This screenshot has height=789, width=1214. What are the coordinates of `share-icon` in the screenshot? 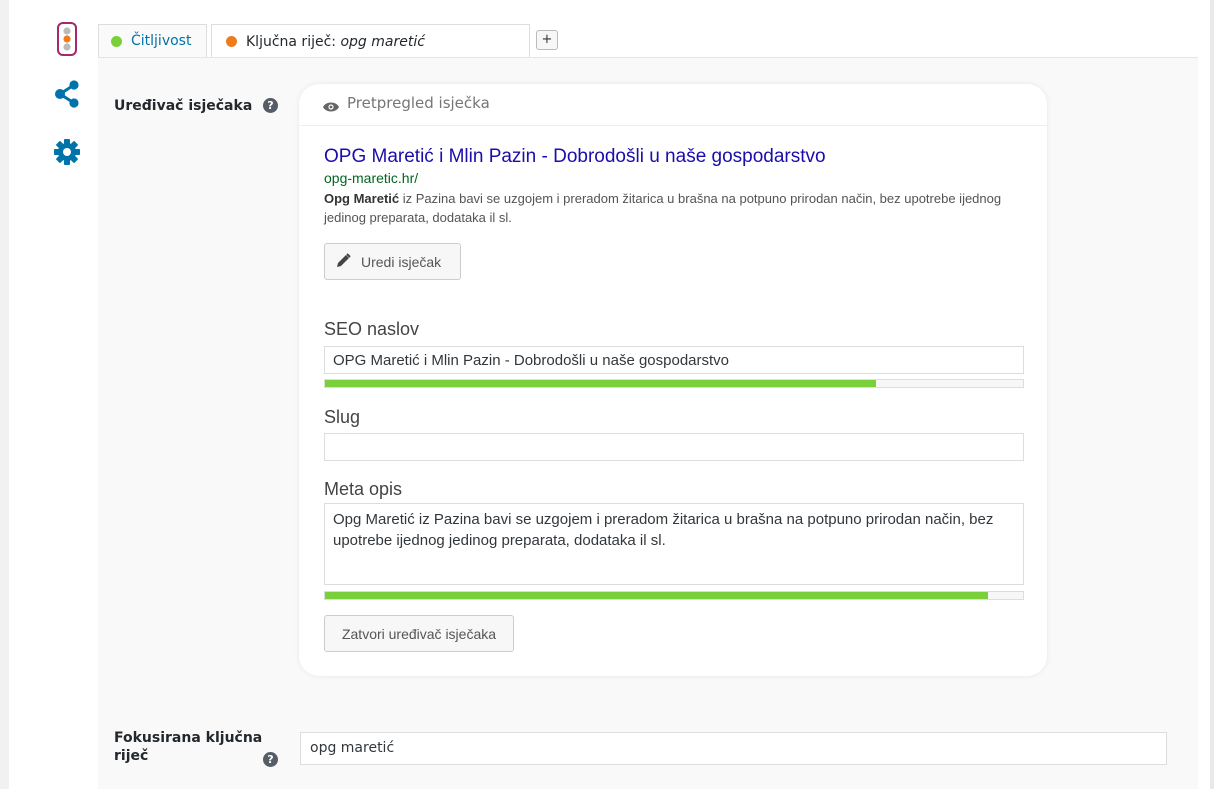 It's located at (67, 94).